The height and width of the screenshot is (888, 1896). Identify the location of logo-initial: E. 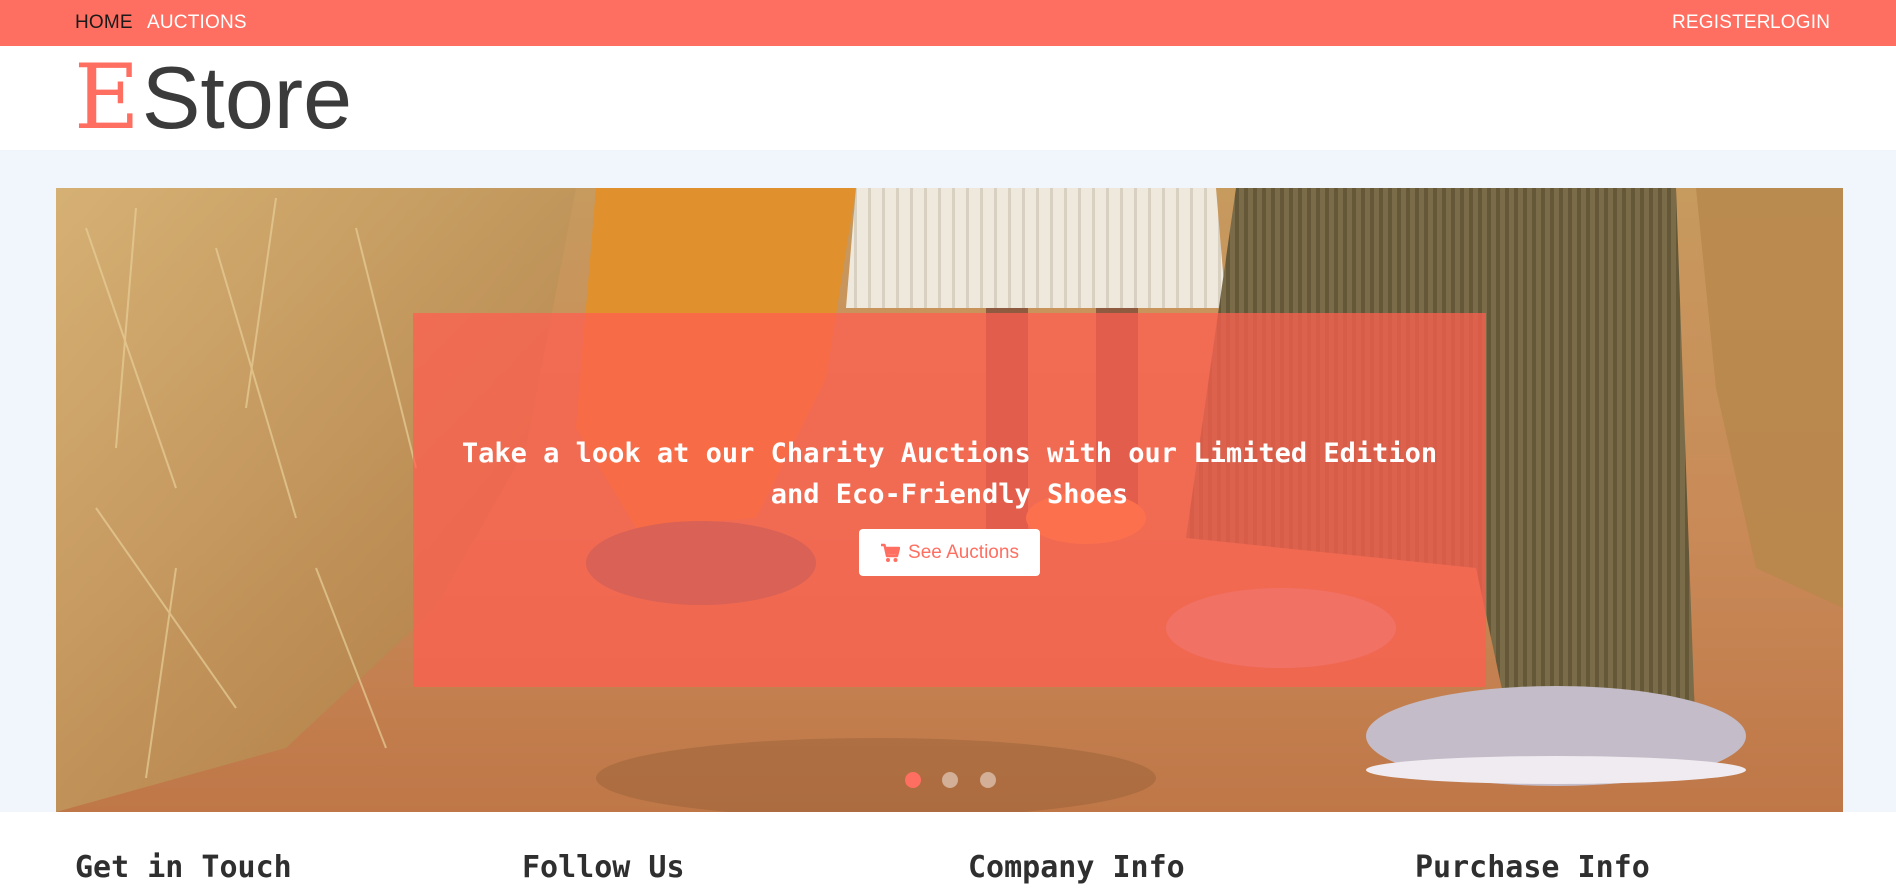
(107, 97).